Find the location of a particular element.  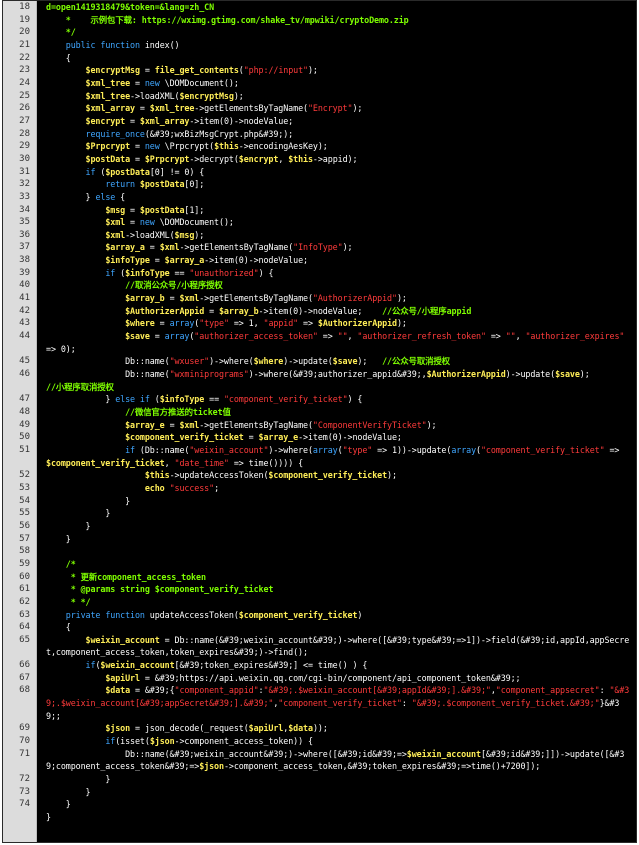

code-token: $where is located at coordinates (140, 323).